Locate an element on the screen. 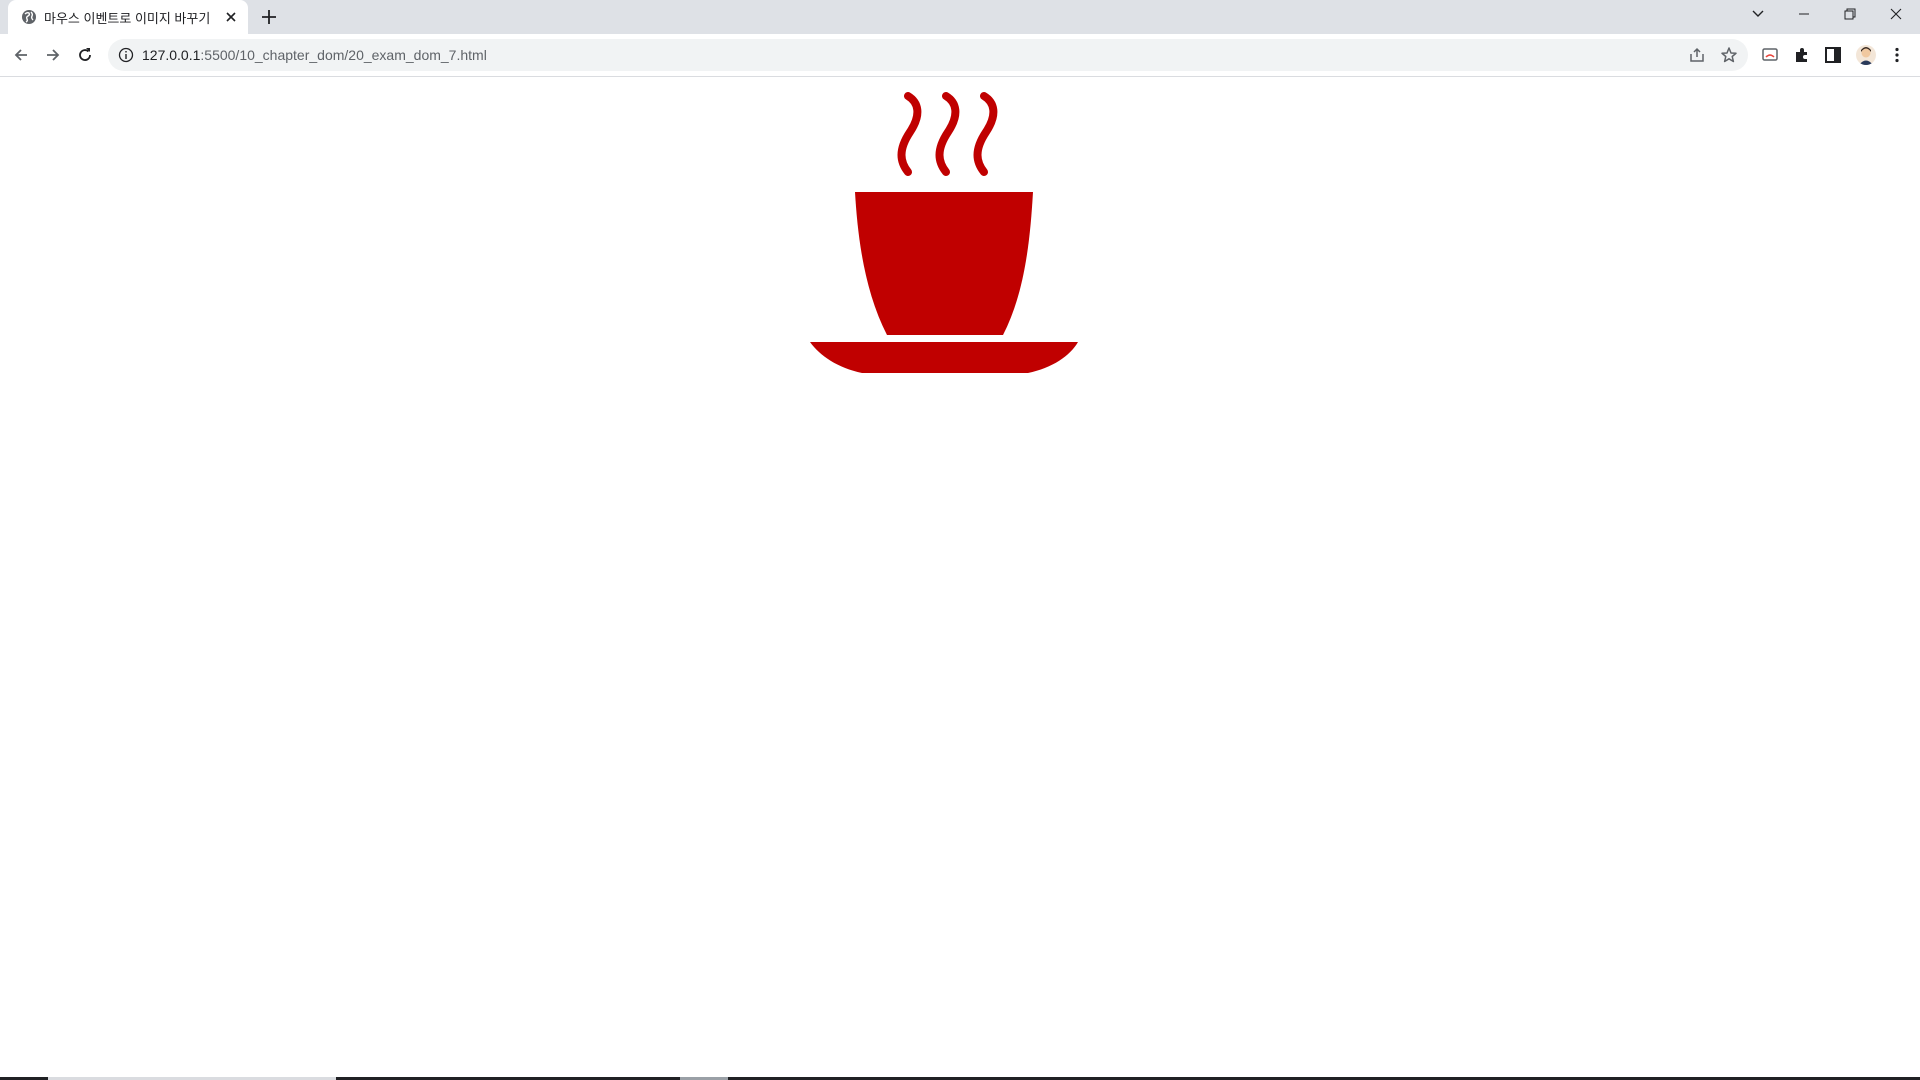 This screenshot has width=1920, height=1080. tab-strip: 마우스 이벤트로 이미지 바꾸기 is located at coordinates (960, 17).